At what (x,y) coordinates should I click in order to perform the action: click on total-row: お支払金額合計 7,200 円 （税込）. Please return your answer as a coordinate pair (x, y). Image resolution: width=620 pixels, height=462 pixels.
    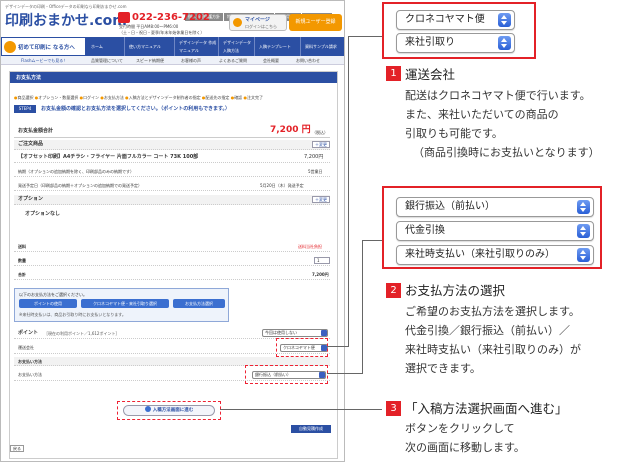
    Looking at the image, I should click on (172, 131).